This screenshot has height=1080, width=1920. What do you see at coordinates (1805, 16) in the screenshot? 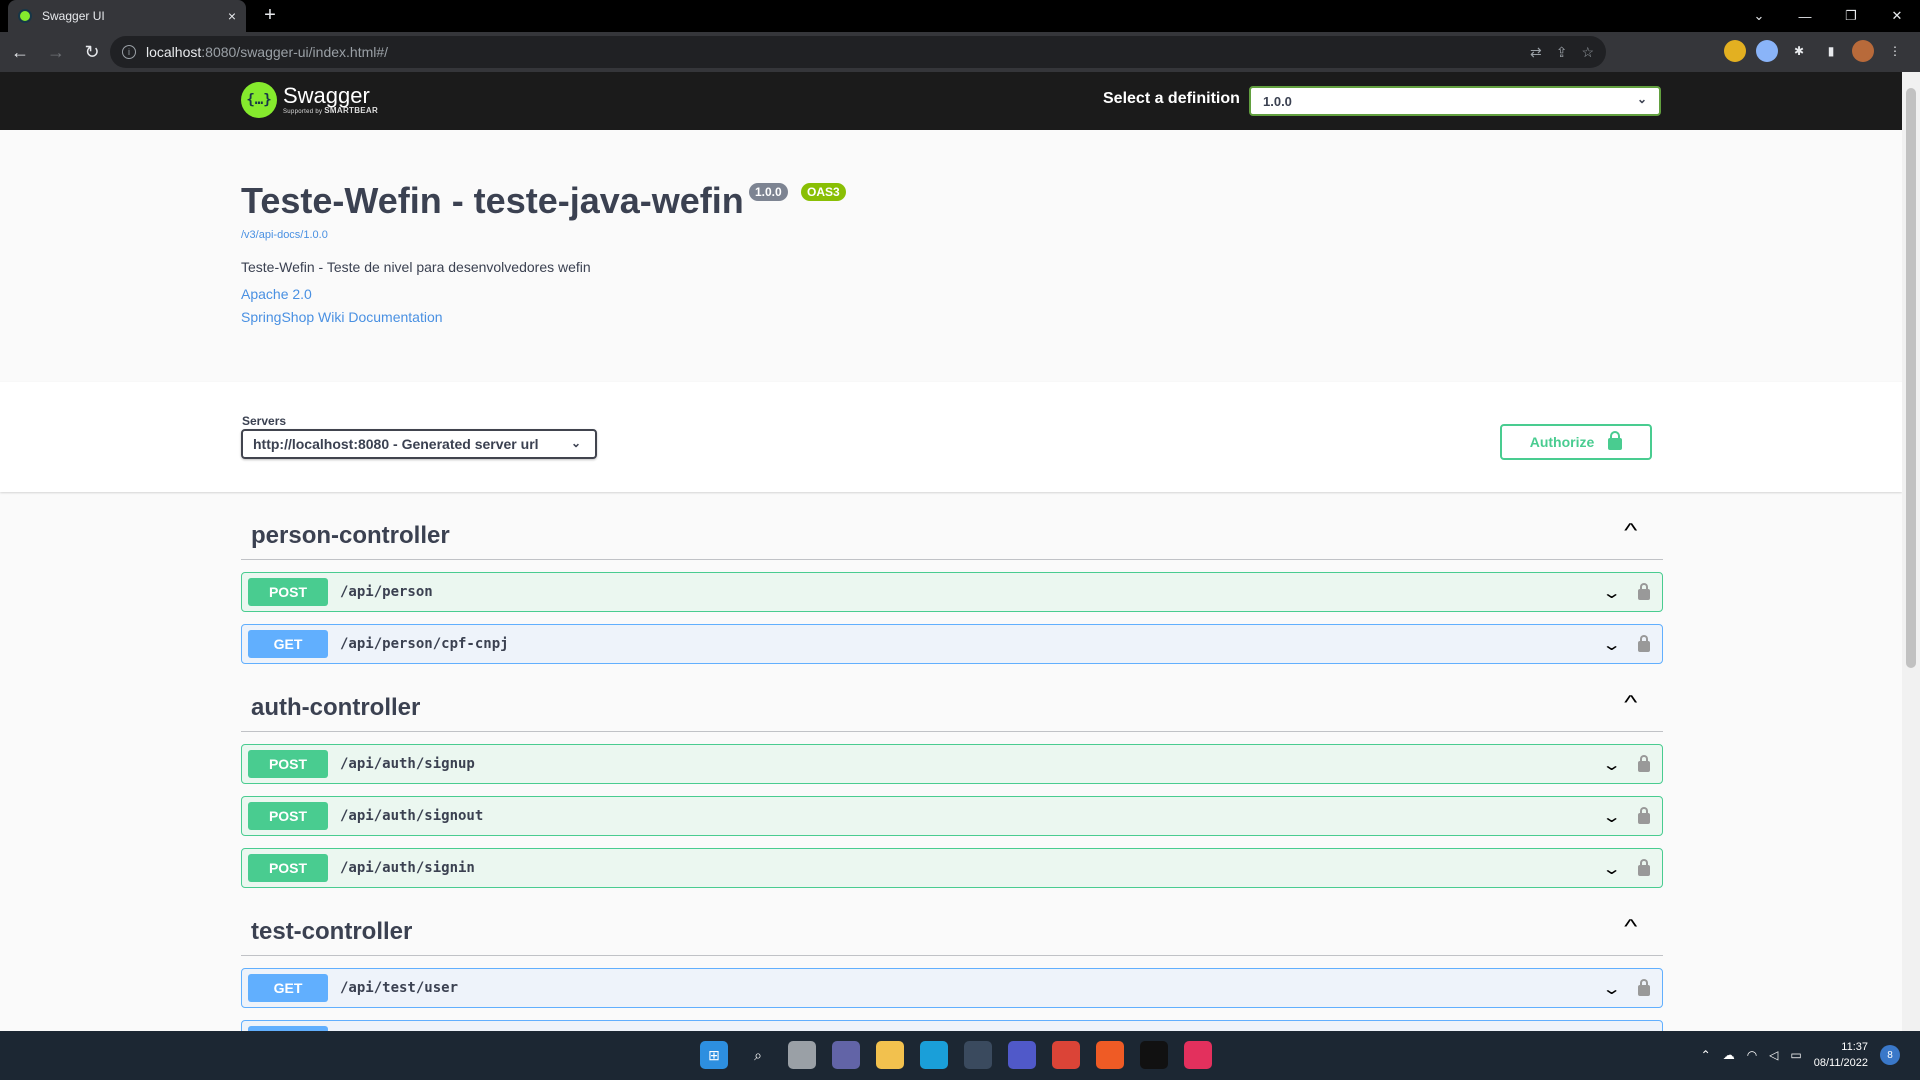
I see `minimize-button: —` at bounding box center [1805, 16].